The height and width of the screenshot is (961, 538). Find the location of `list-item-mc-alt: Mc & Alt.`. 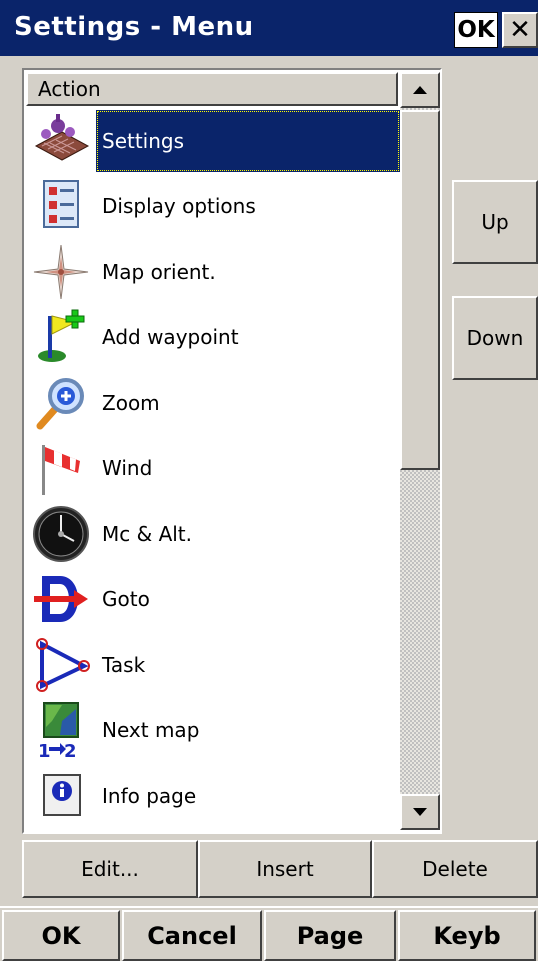

list-item-mc-alt: Mc & Alt. is located at coordinates (213, 534).